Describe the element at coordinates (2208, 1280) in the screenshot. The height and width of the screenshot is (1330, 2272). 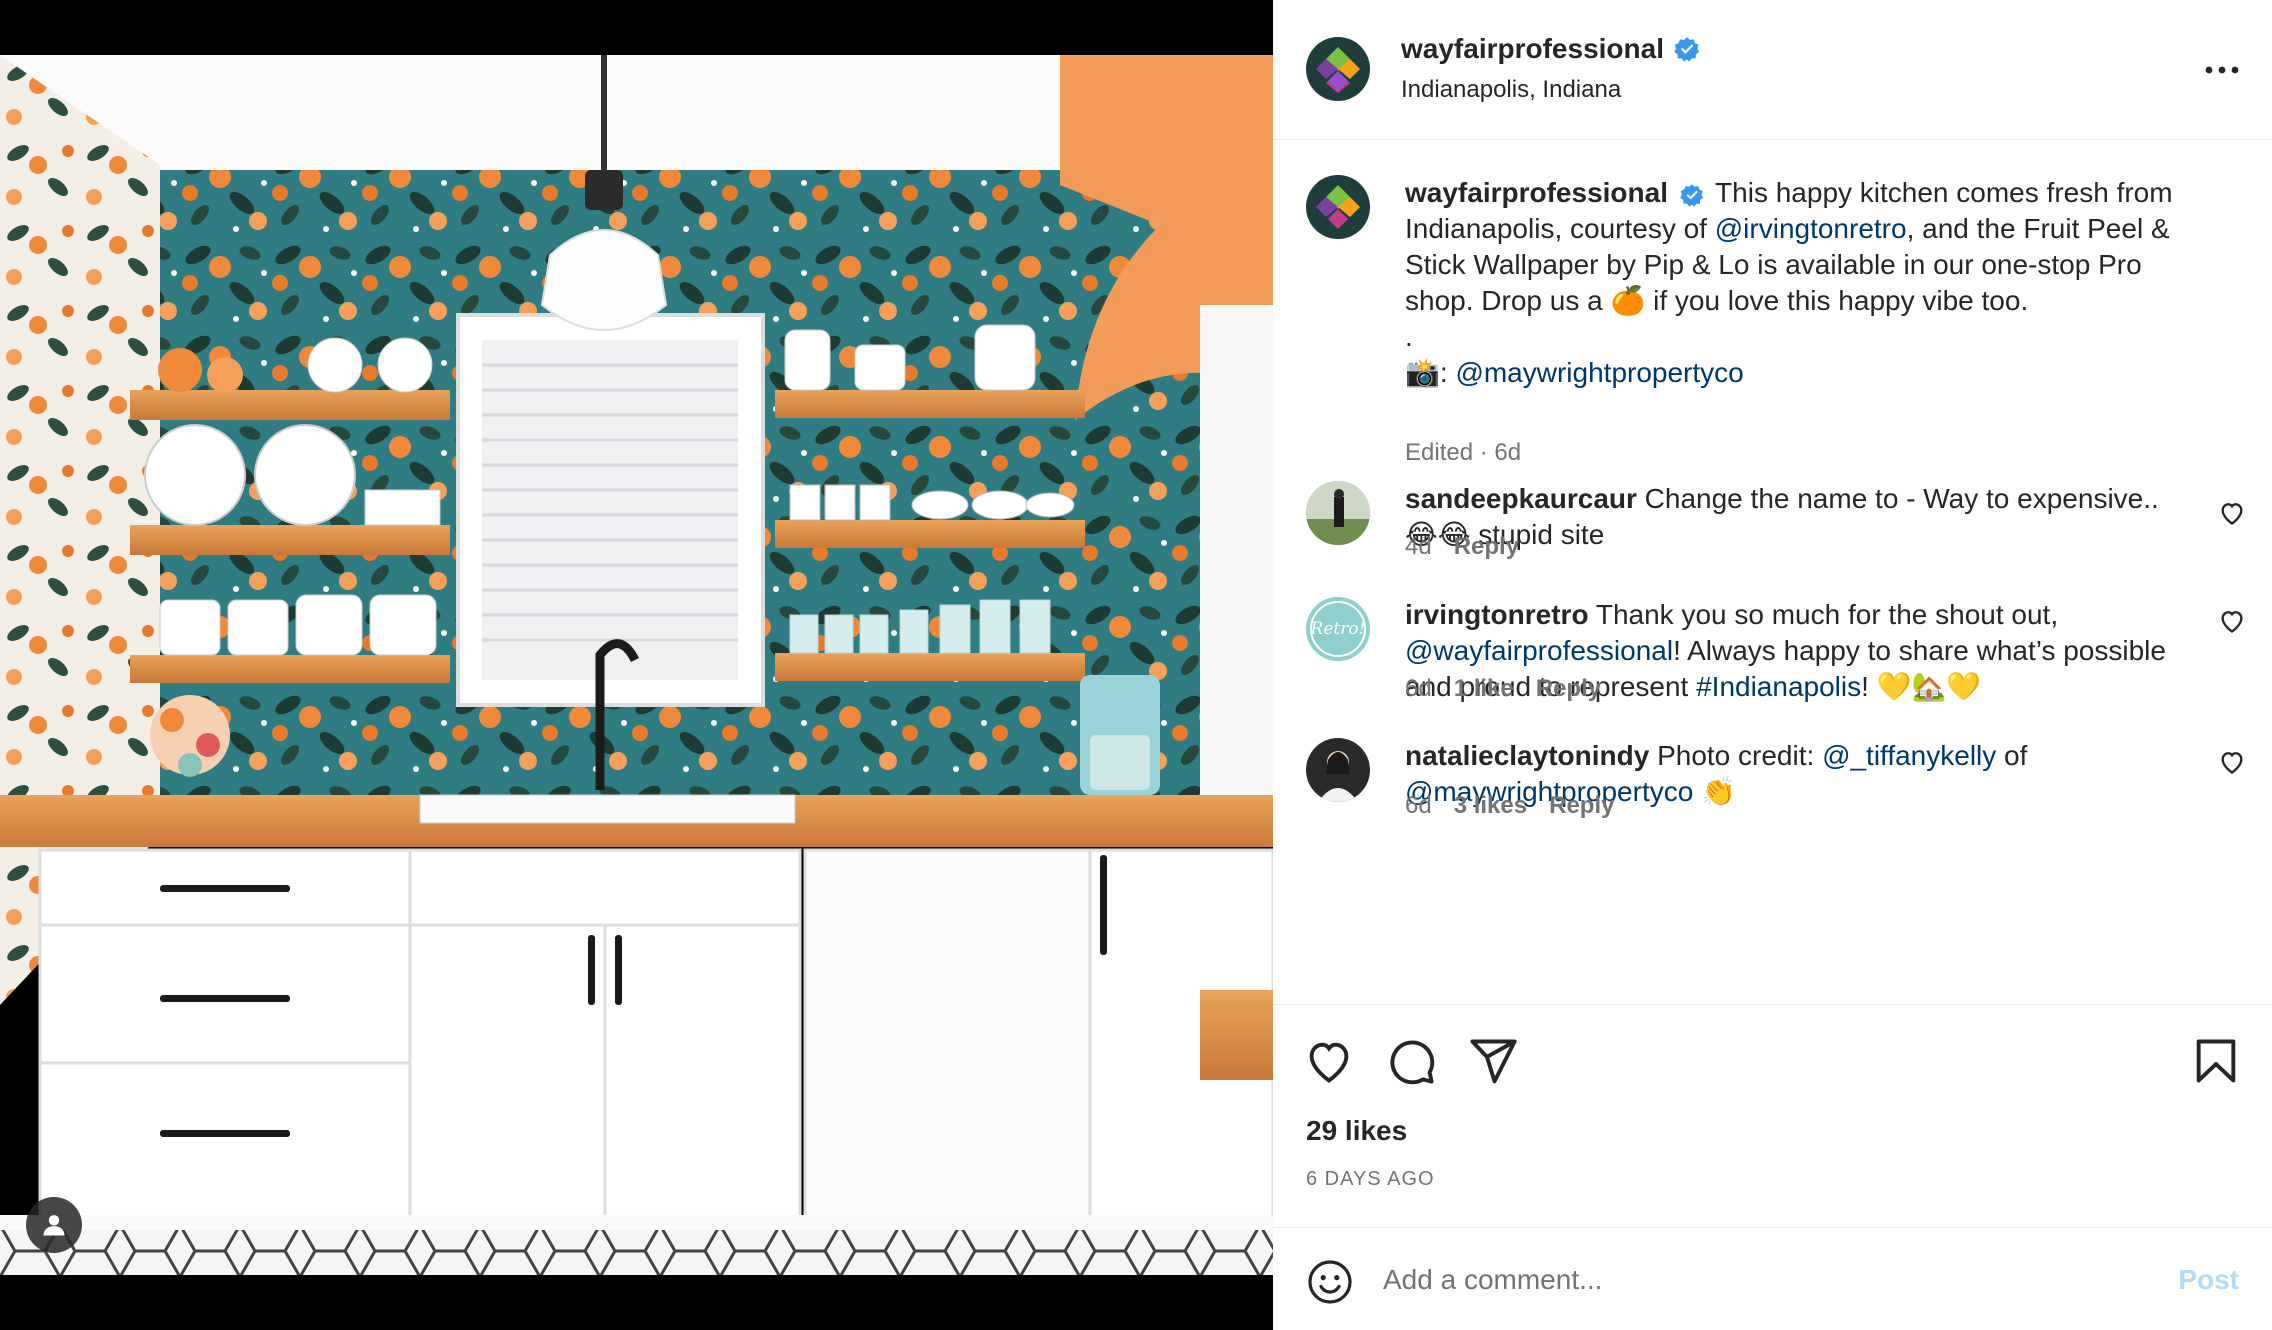
I see `post-comment-button: Post` at that location.